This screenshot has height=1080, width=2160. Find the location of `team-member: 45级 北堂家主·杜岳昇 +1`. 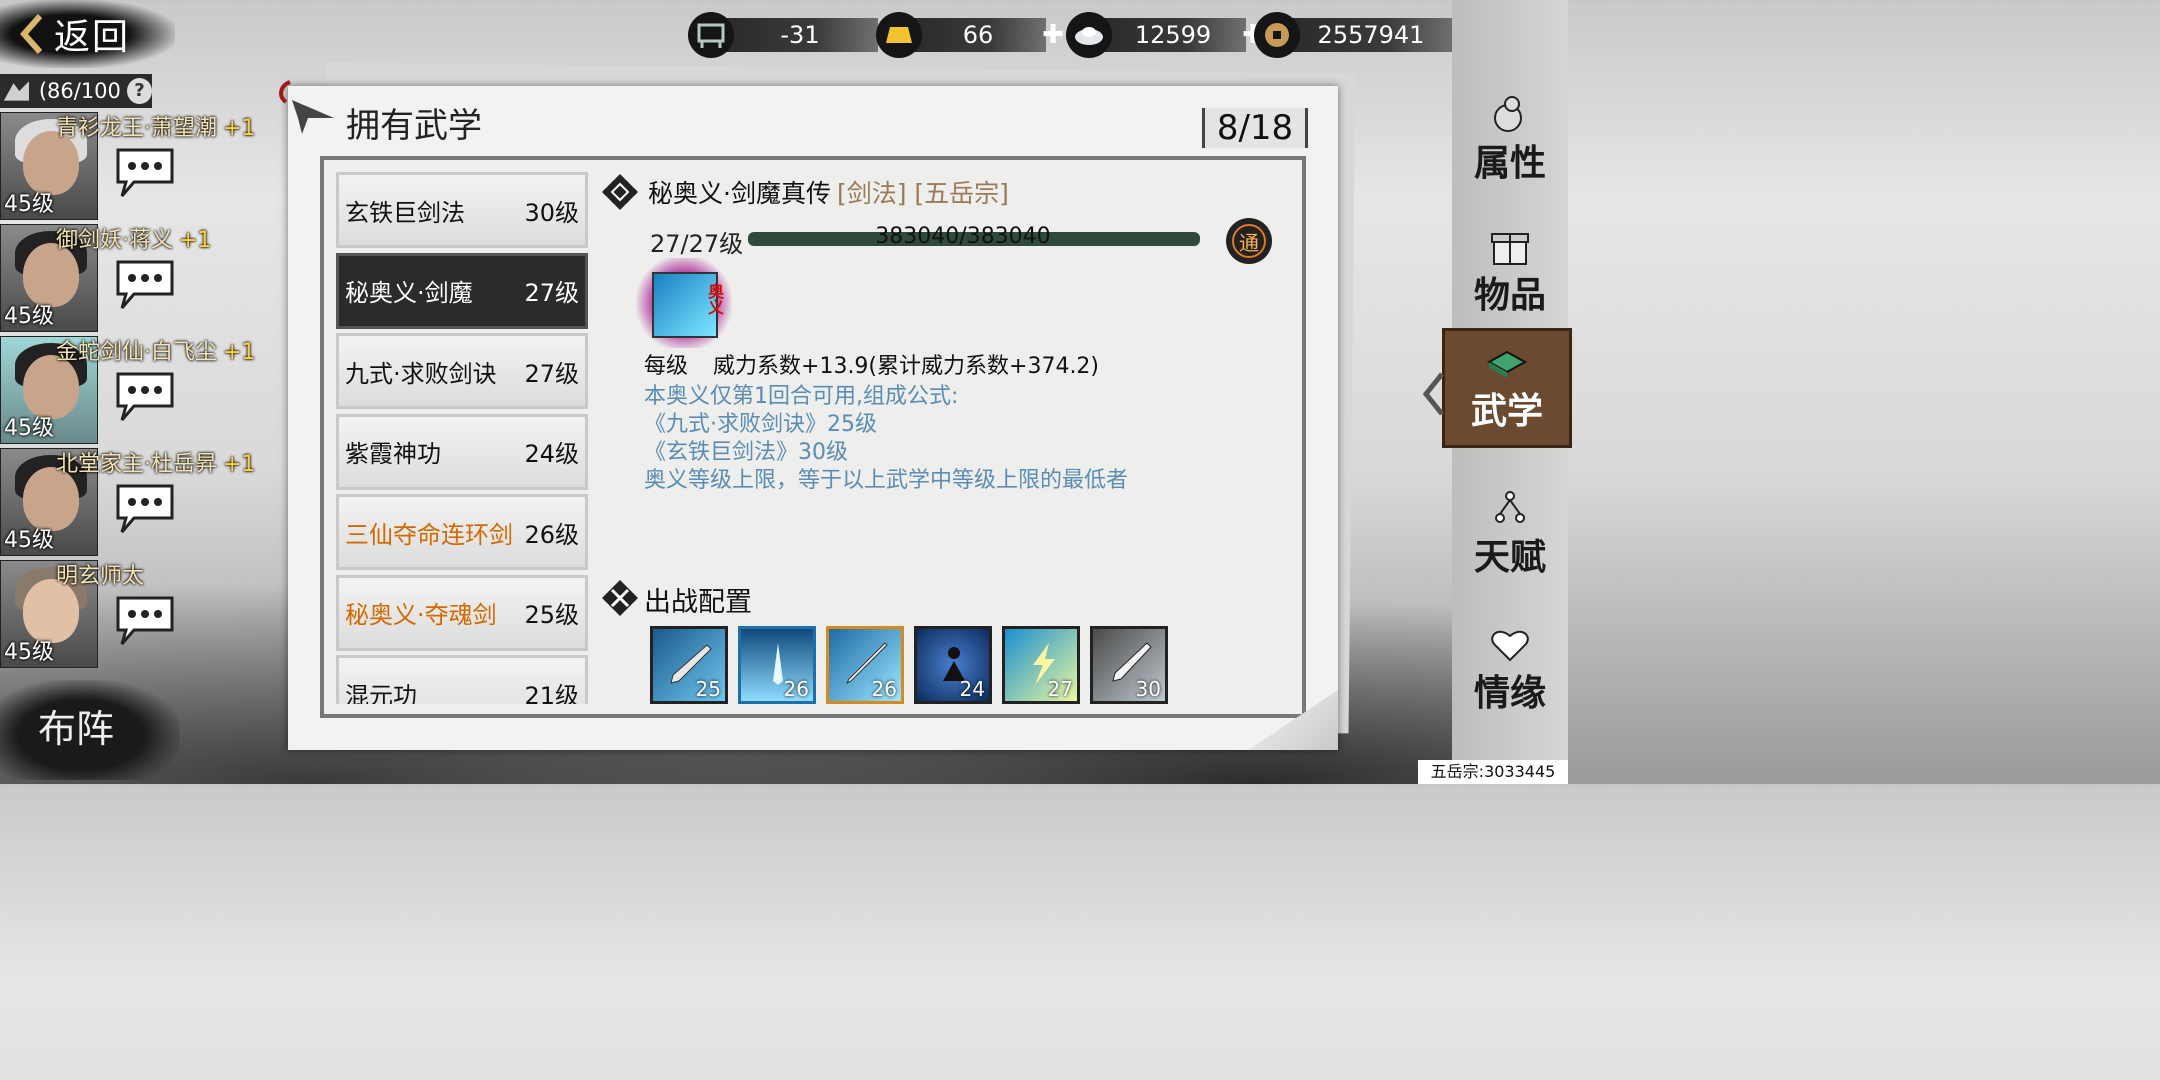

team-member: 45级 北堂家主·杜岳昇 +1 is located at coordinates (150, 502).